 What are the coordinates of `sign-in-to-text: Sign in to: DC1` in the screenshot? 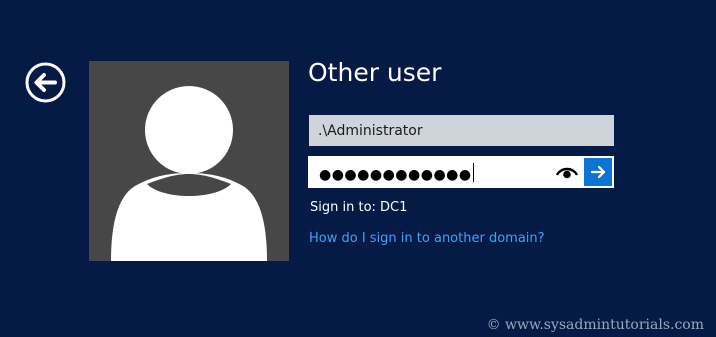 It's located at (358, 207).